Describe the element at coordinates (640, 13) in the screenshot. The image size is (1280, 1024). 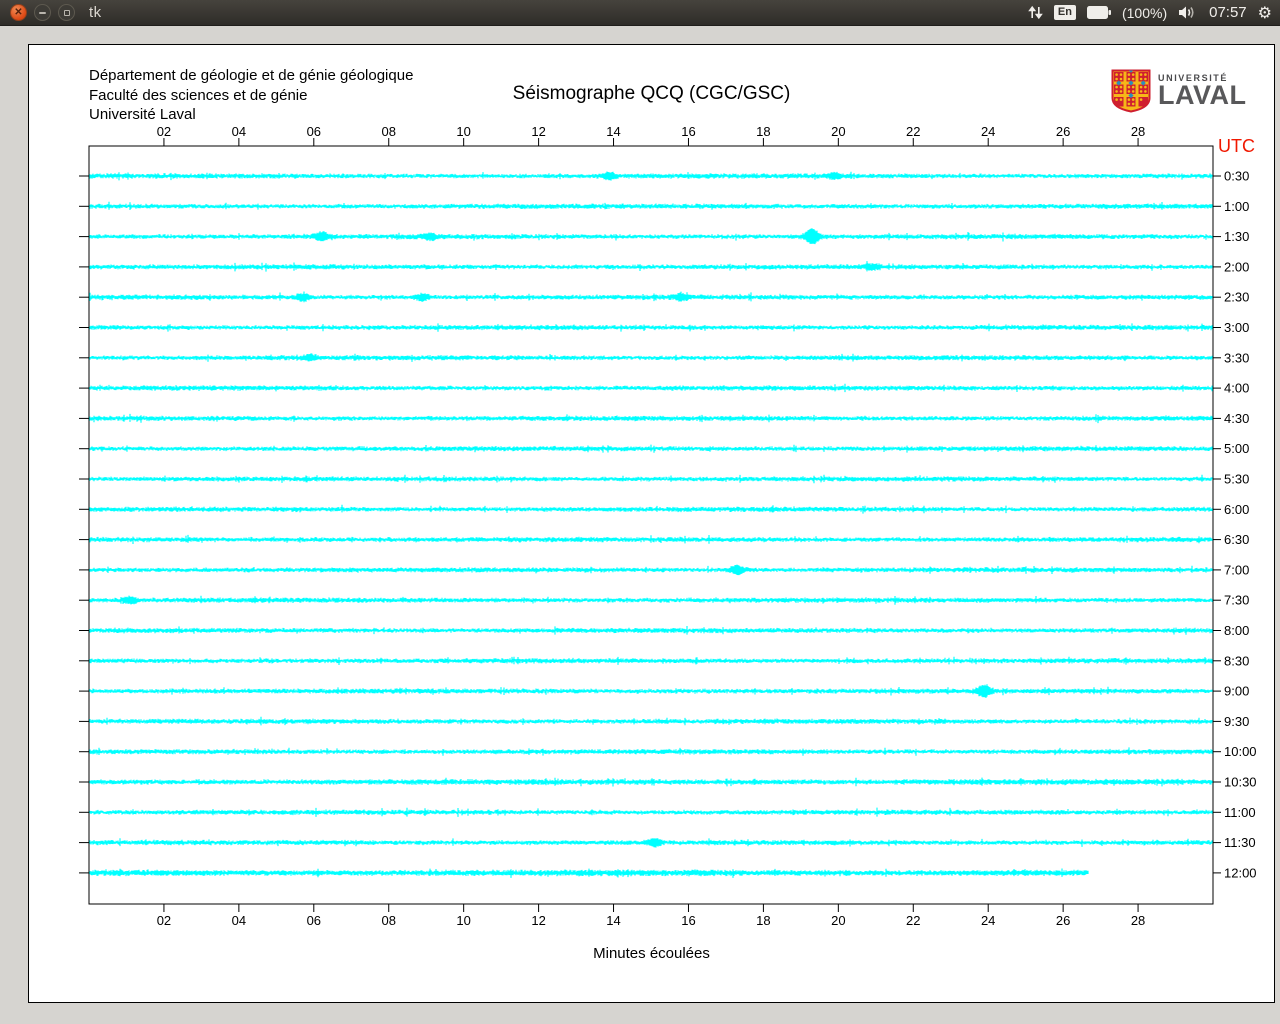
I see `top-panel: ✕ tk En (100%) 07:57 ⚙` at that location.